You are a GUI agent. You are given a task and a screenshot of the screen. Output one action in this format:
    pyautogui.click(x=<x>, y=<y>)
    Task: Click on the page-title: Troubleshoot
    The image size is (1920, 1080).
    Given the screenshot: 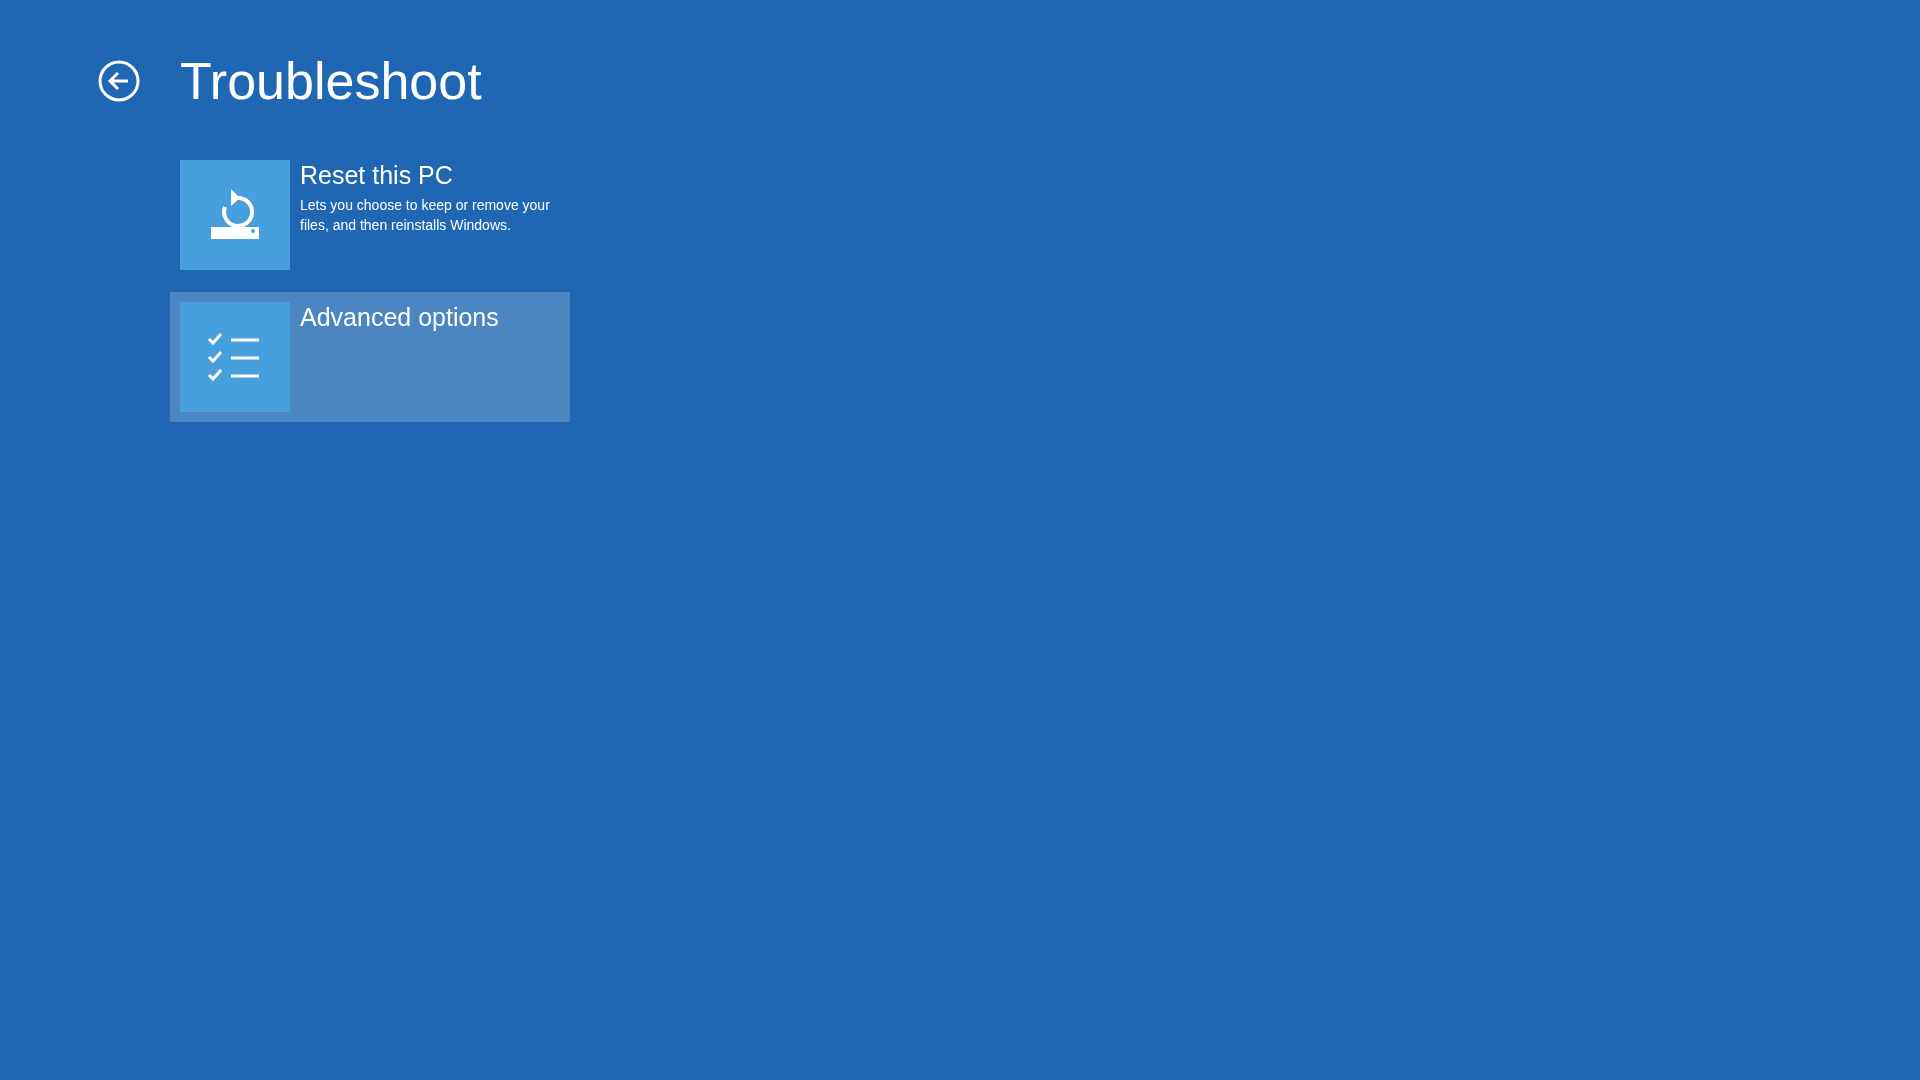 What is the action you would take?
    pyautogui.click(x=331, y=81)
    